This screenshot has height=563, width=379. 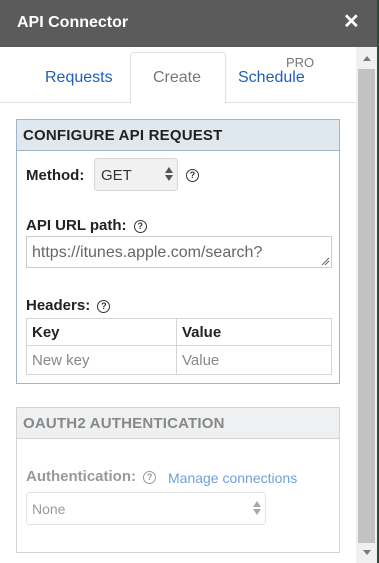 What do you see at coordinates (178, 423) in the screenshot?
I see `section-header: OAUTH2 AUTHENTICATION` at bounding box center [178, 423].